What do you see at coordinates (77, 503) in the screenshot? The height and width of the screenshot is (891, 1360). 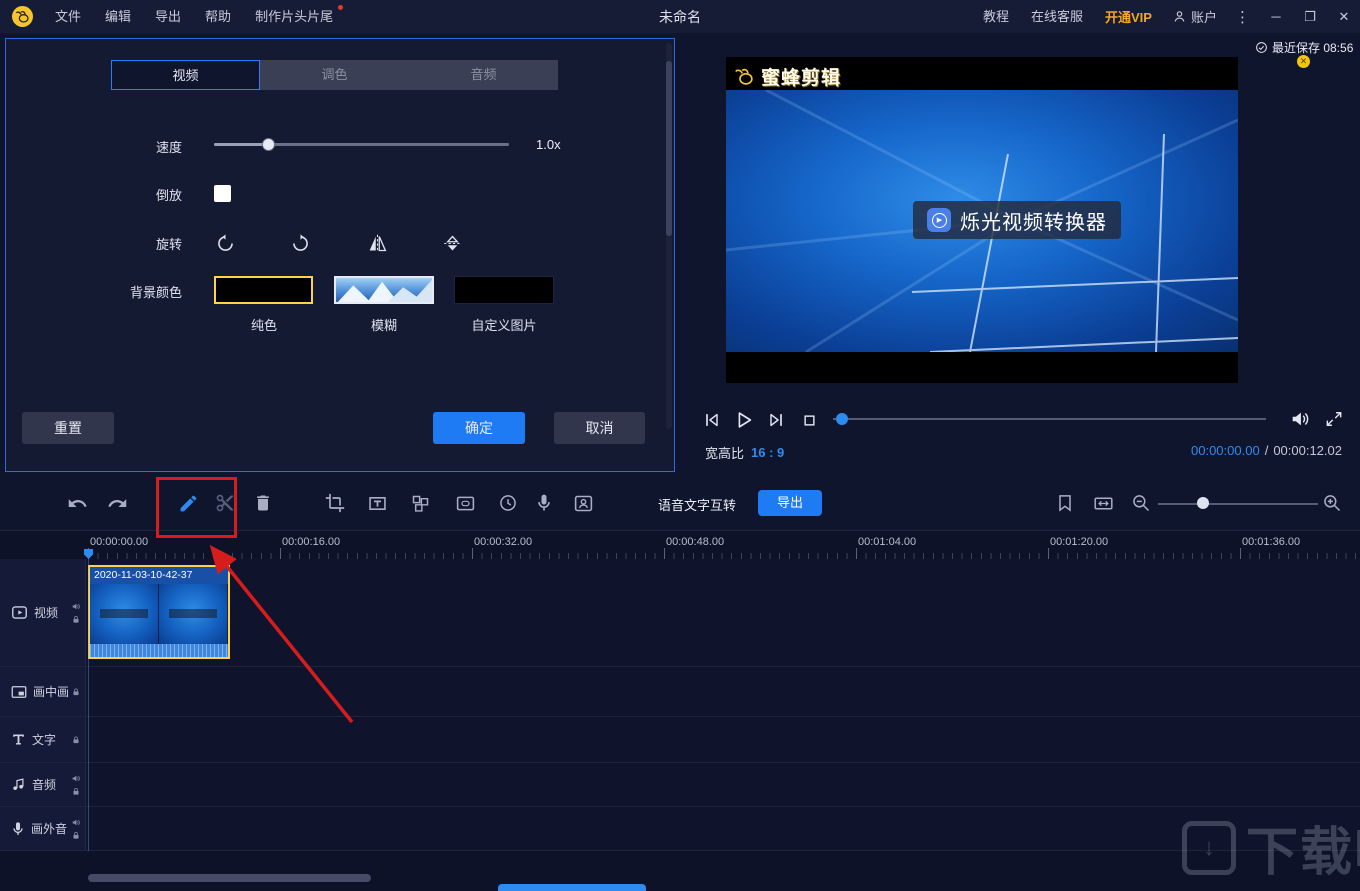 I see `undo-button` at bounding box center [77, 503].